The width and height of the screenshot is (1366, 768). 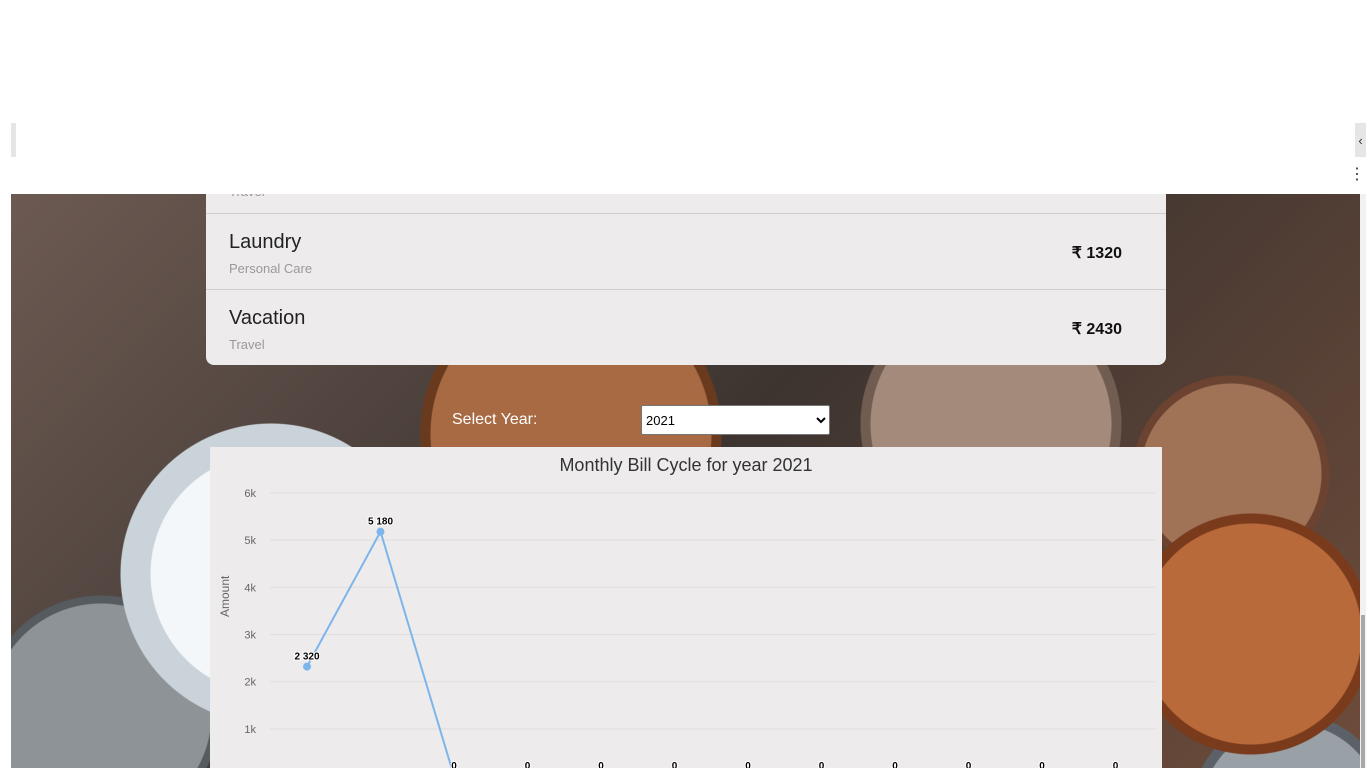 I want to click on expense-category: Travel, so click(x=247, y=344).